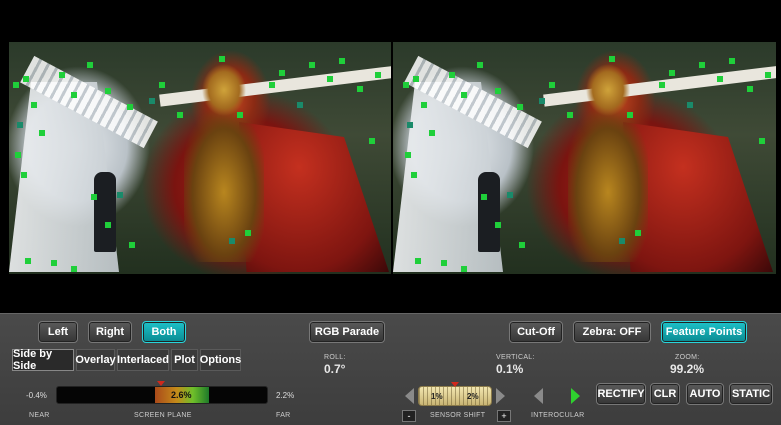  I want to click on depth-current: 2.6%, so click(181, 395).